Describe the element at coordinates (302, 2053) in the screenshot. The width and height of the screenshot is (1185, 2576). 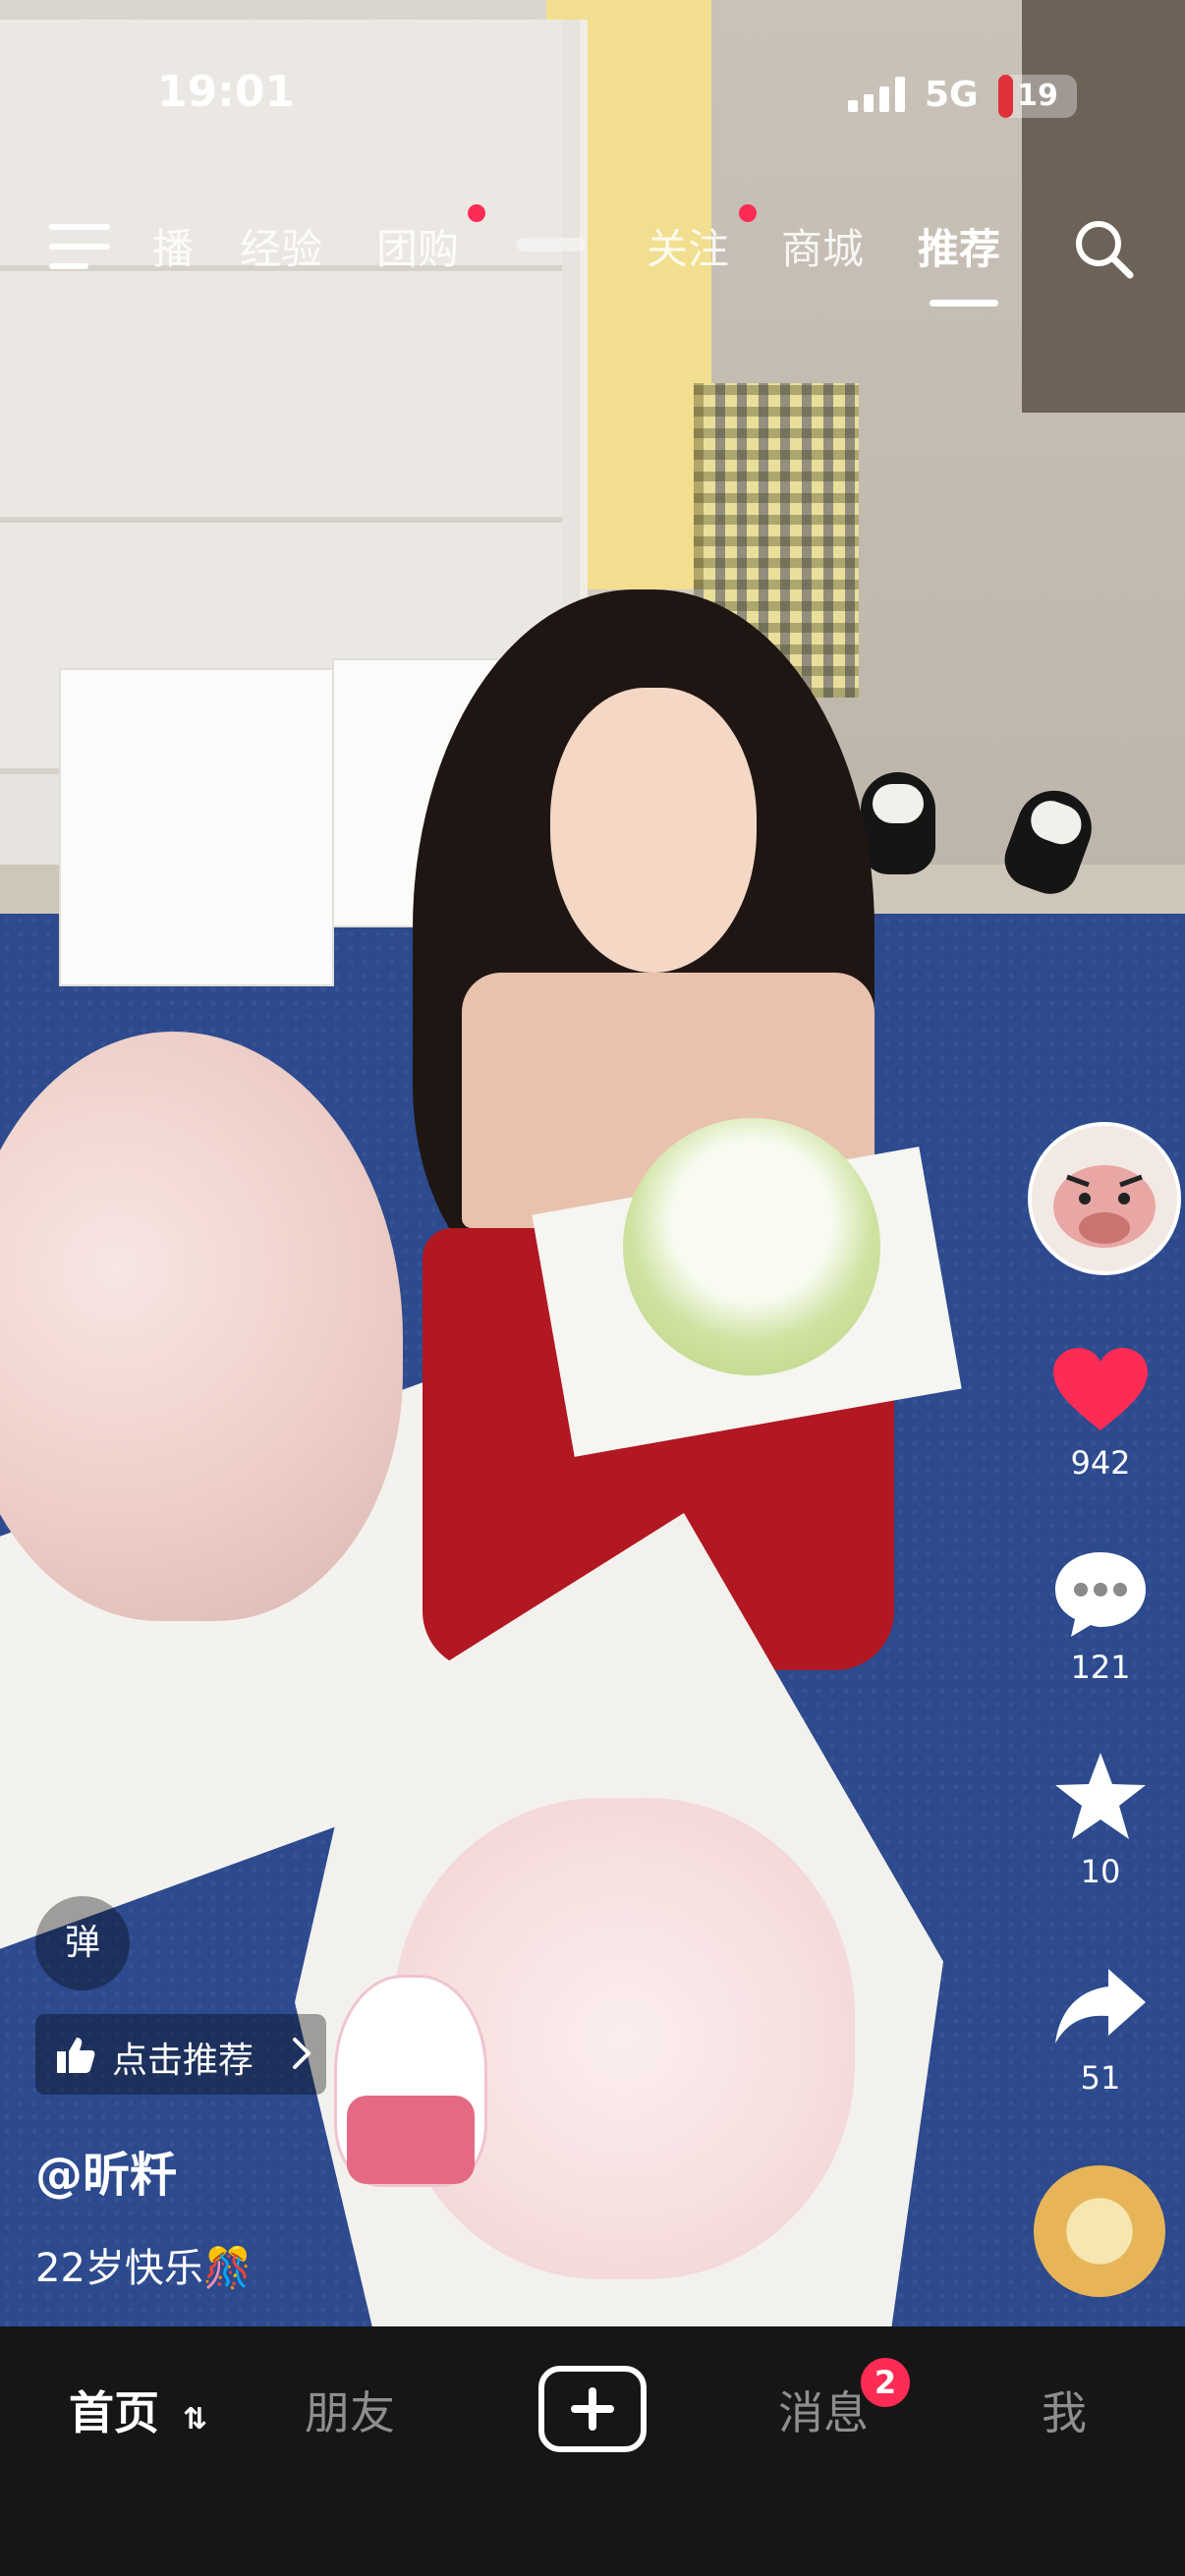
I see `chevron-right-icon` at that location.